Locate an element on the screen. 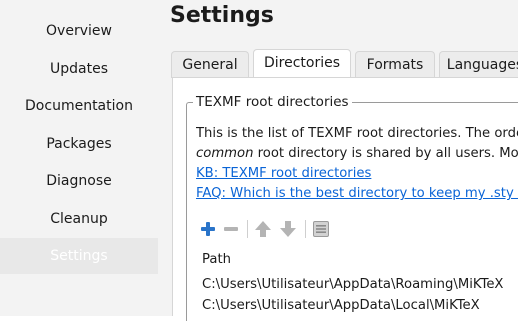  toolbar is located at coordinates (296, 229).